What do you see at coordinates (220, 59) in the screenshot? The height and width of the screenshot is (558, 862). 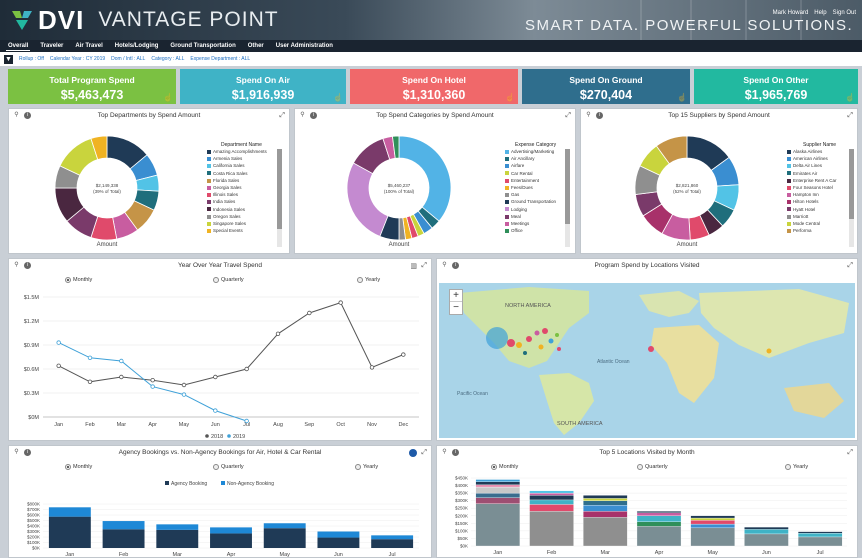 I see `filter-expense-department: Expense Department : ALL` at bounding box center [220, 59].